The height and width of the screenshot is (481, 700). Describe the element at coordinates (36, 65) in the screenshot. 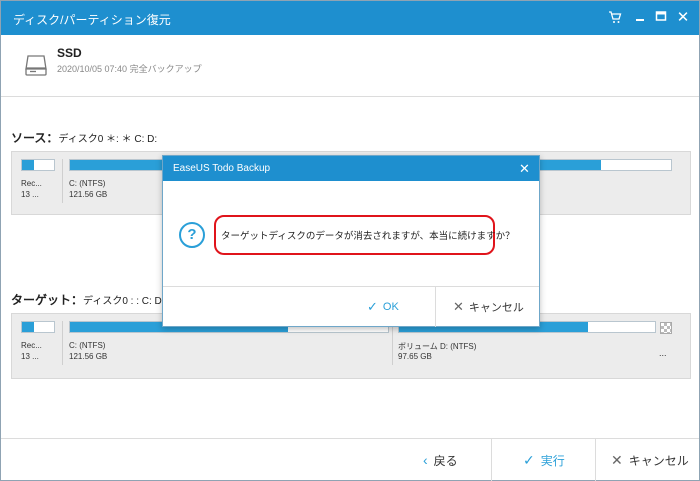

I see `drive-icon` at that location.